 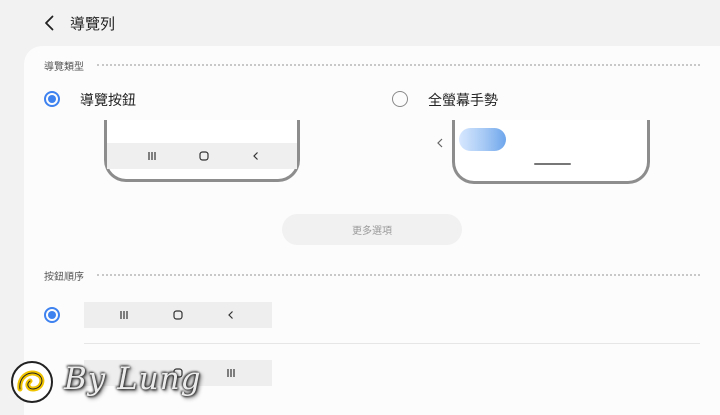 What do you see at coordinates (133, 379) in the screenshot?
I see `watermark-text: By Lung` at bounding box center [133, 379].